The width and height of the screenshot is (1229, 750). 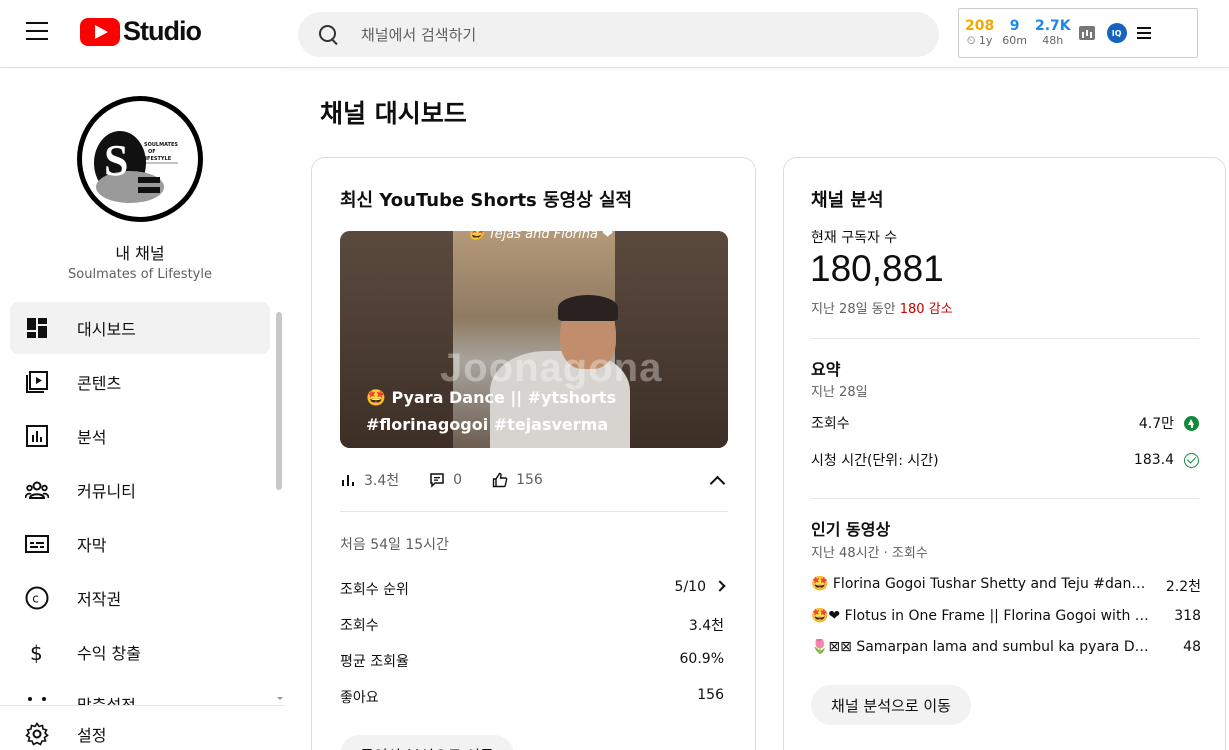 What do you see at coordinates (1191, 423) in the screenshot?
I see `trend-up-icon` at bounding box center [1191, 423].